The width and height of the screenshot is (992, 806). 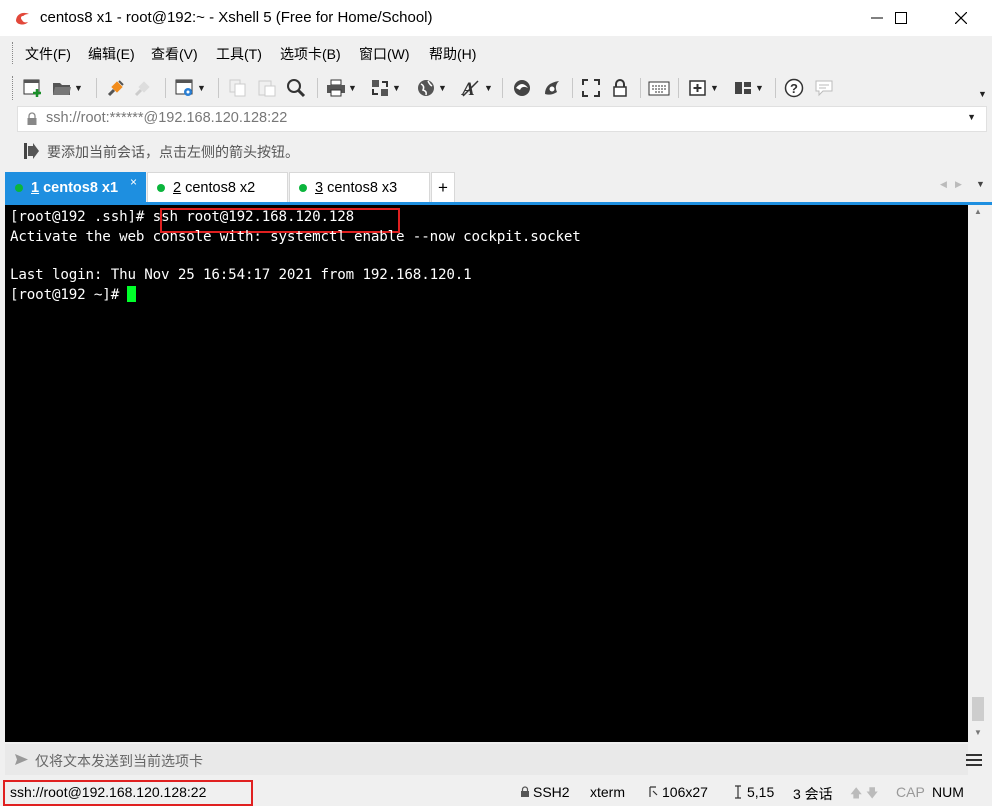 I want to click on paste-icon, so click(x=267, y=88).